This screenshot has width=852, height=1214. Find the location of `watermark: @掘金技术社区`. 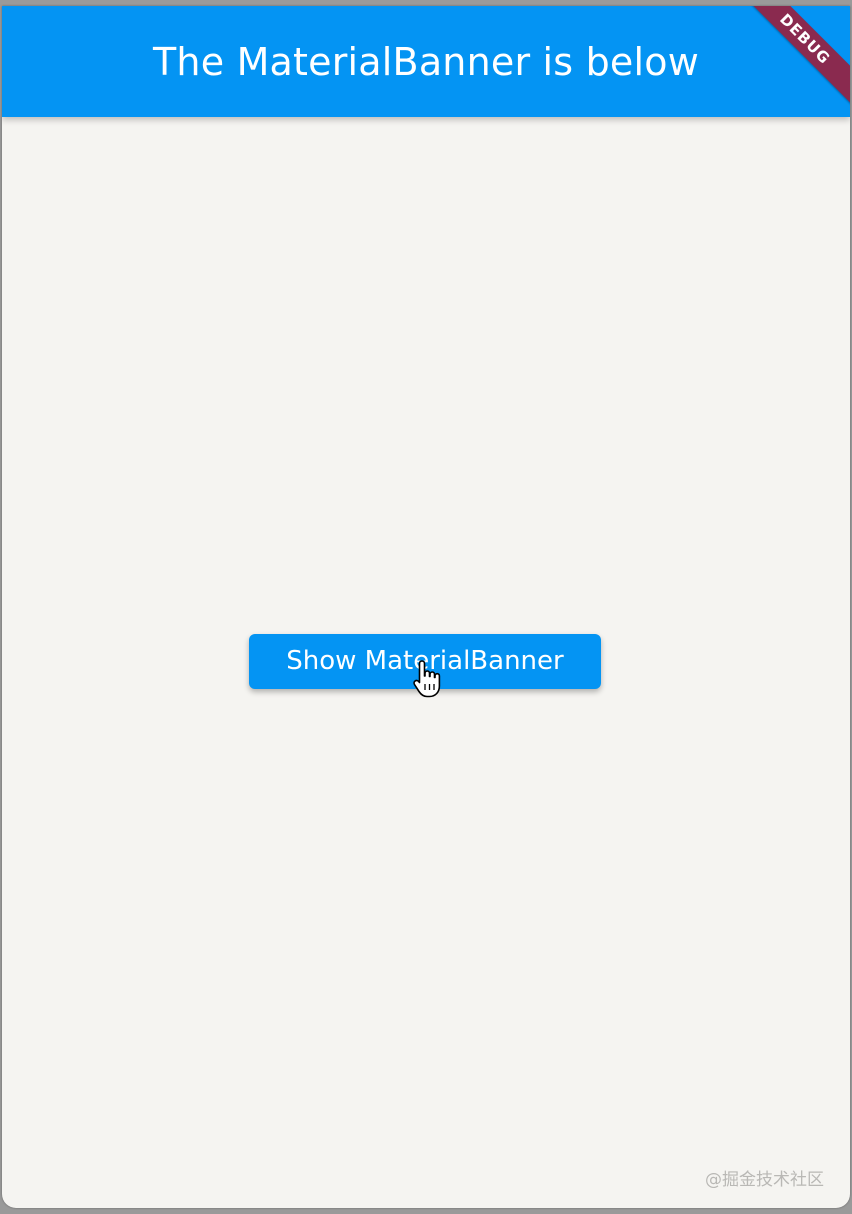

watermark: @掘金技术社区 is located at coordinates (764, 1180).